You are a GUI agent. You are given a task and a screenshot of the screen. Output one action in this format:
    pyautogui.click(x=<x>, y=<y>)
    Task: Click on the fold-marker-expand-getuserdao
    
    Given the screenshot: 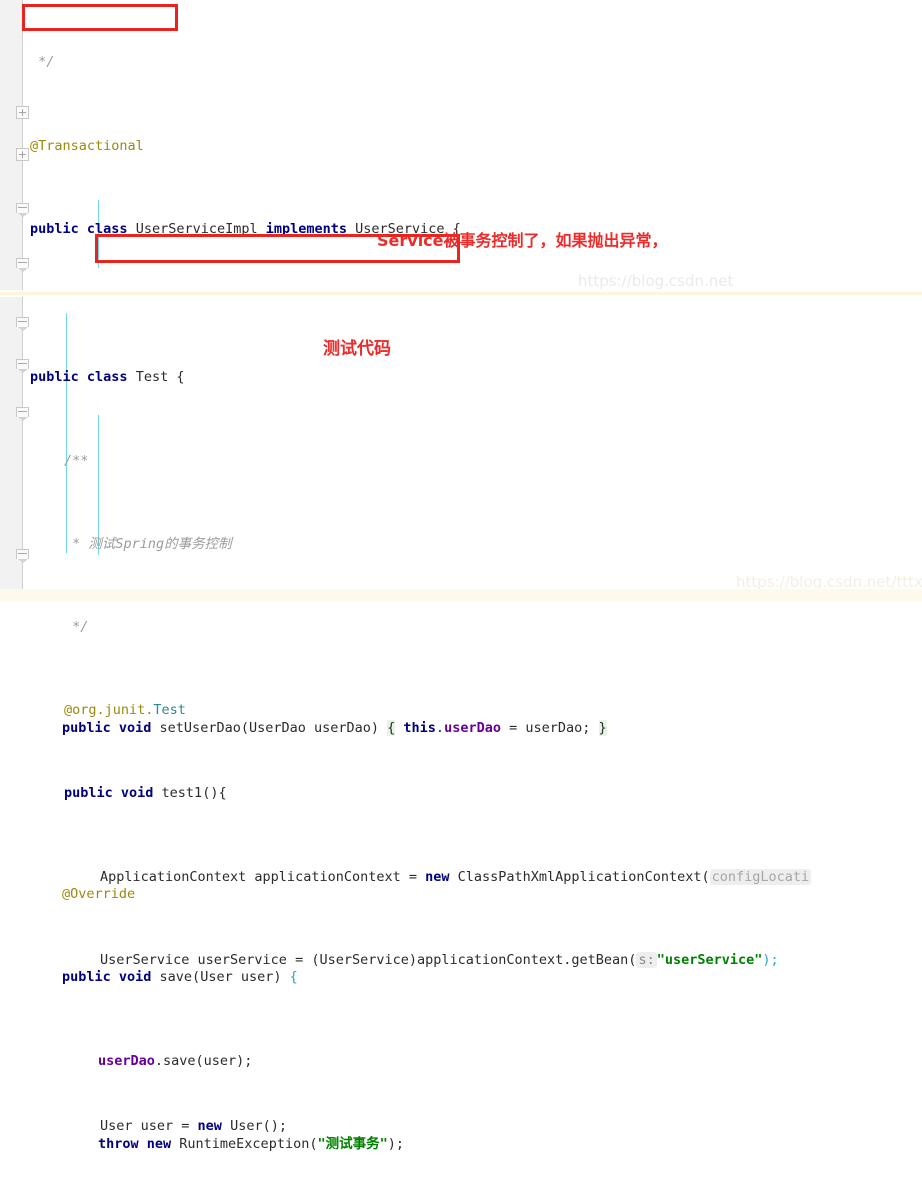 What is the action you would take?
    pyautogui.click(x=22, y=112)
    